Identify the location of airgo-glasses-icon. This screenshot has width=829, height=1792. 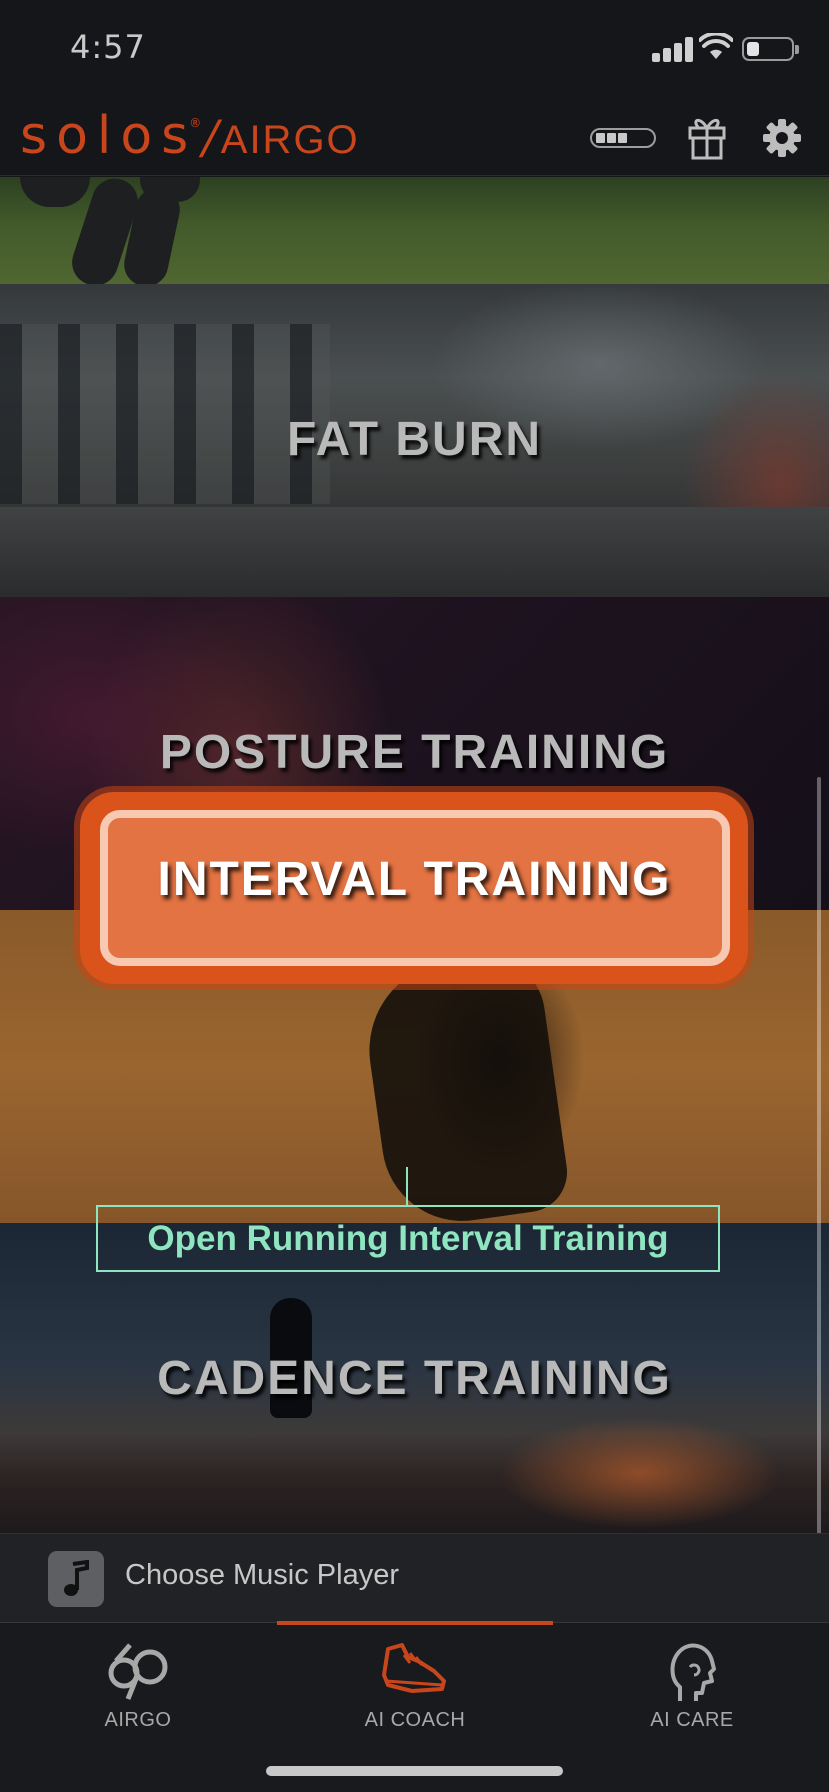
(138, 1671).